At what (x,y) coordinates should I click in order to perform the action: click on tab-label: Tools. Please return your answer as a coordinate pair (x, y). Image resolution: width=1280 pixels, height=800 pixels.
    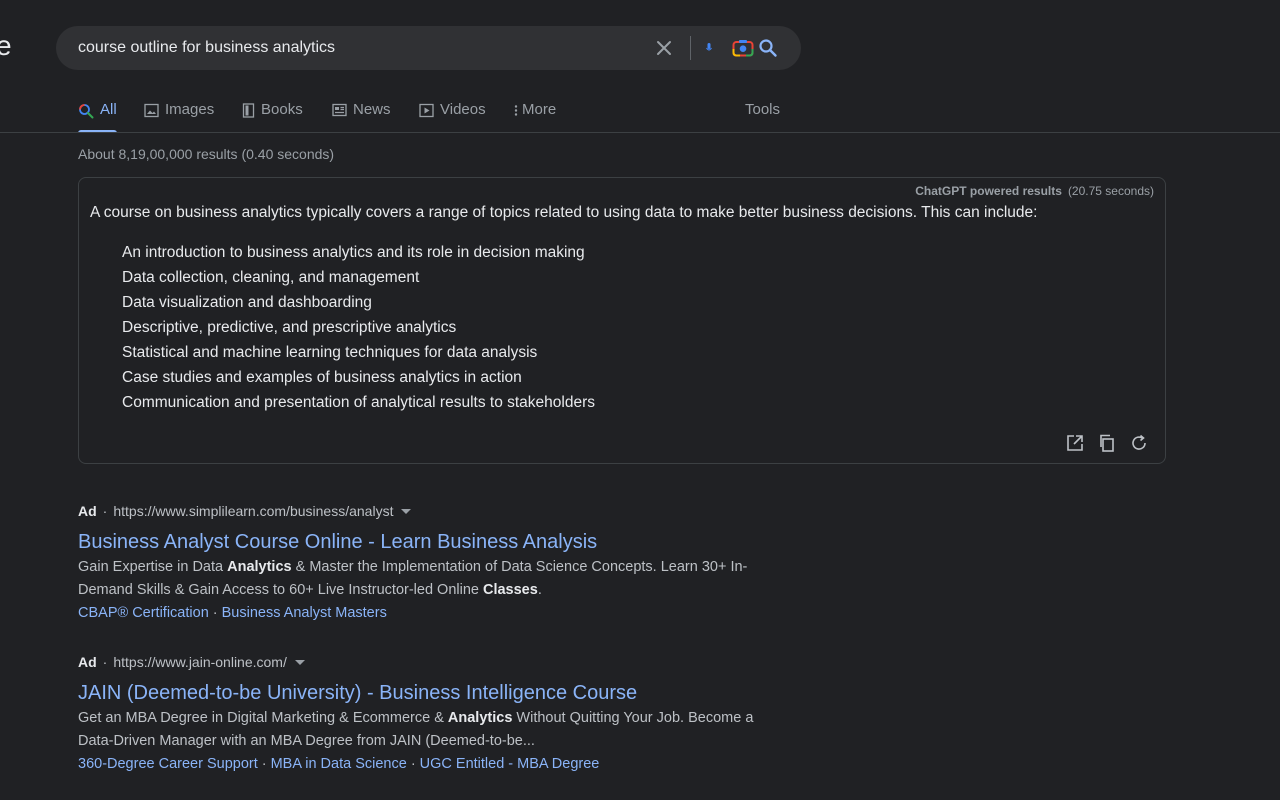
    Looking at the image, I should click on (763, 109).